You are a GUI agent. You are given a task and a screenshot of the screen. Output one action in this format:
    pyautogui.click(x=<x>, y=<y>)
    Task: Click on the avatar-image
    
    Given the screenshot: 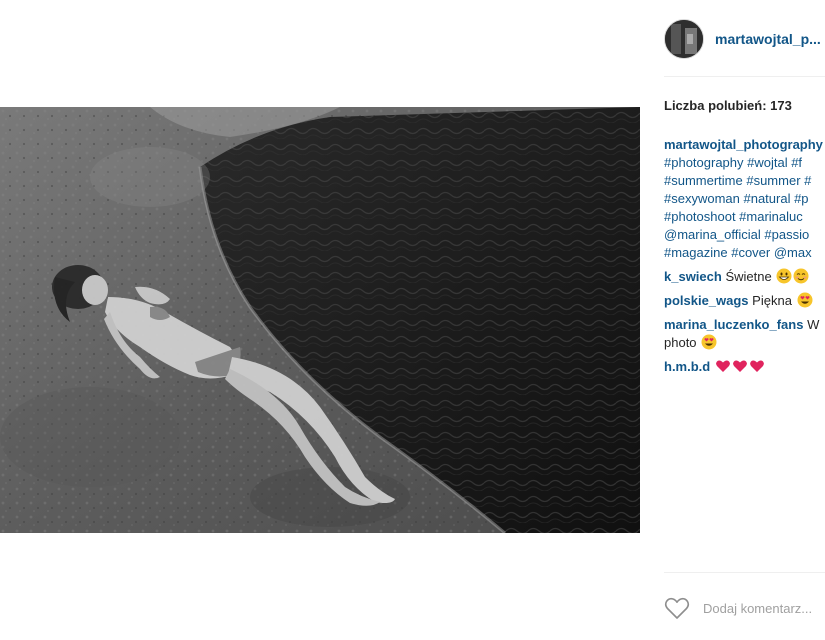 What is the action you would take?
    pyautogui.click(x=684, y=39)
    